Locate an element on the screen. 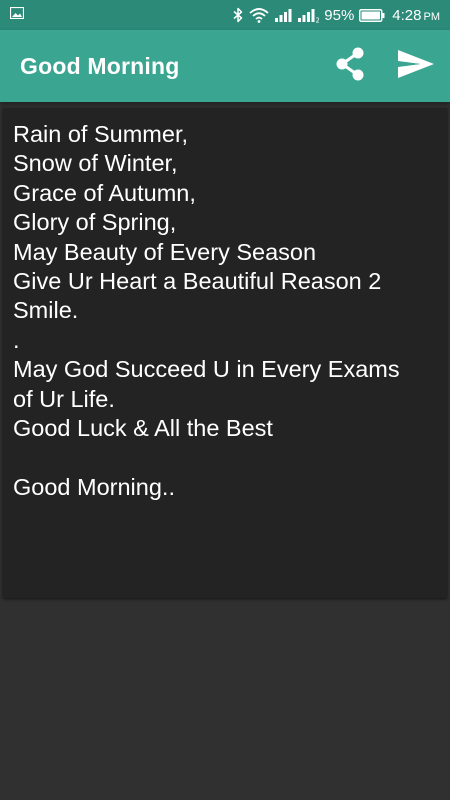  message-line: Grace of Autumn, is located at coordinates (104, 192).